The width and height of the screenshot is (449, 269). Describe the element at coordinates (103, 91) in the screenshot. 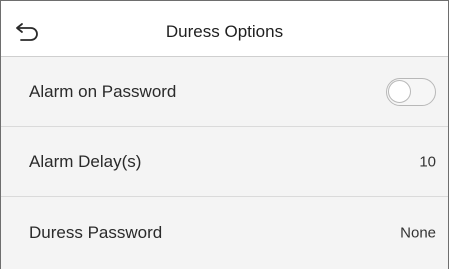

I see `alarm-on-password-label: Alarm on Password` at that location.